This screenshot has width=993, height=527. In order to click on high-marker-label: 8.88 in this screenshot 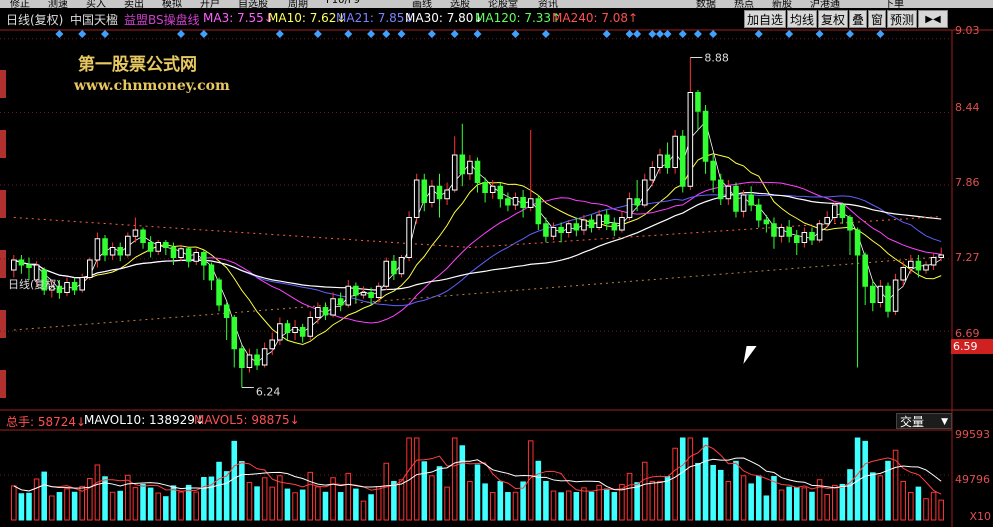, I will do `click(716, 58)`.